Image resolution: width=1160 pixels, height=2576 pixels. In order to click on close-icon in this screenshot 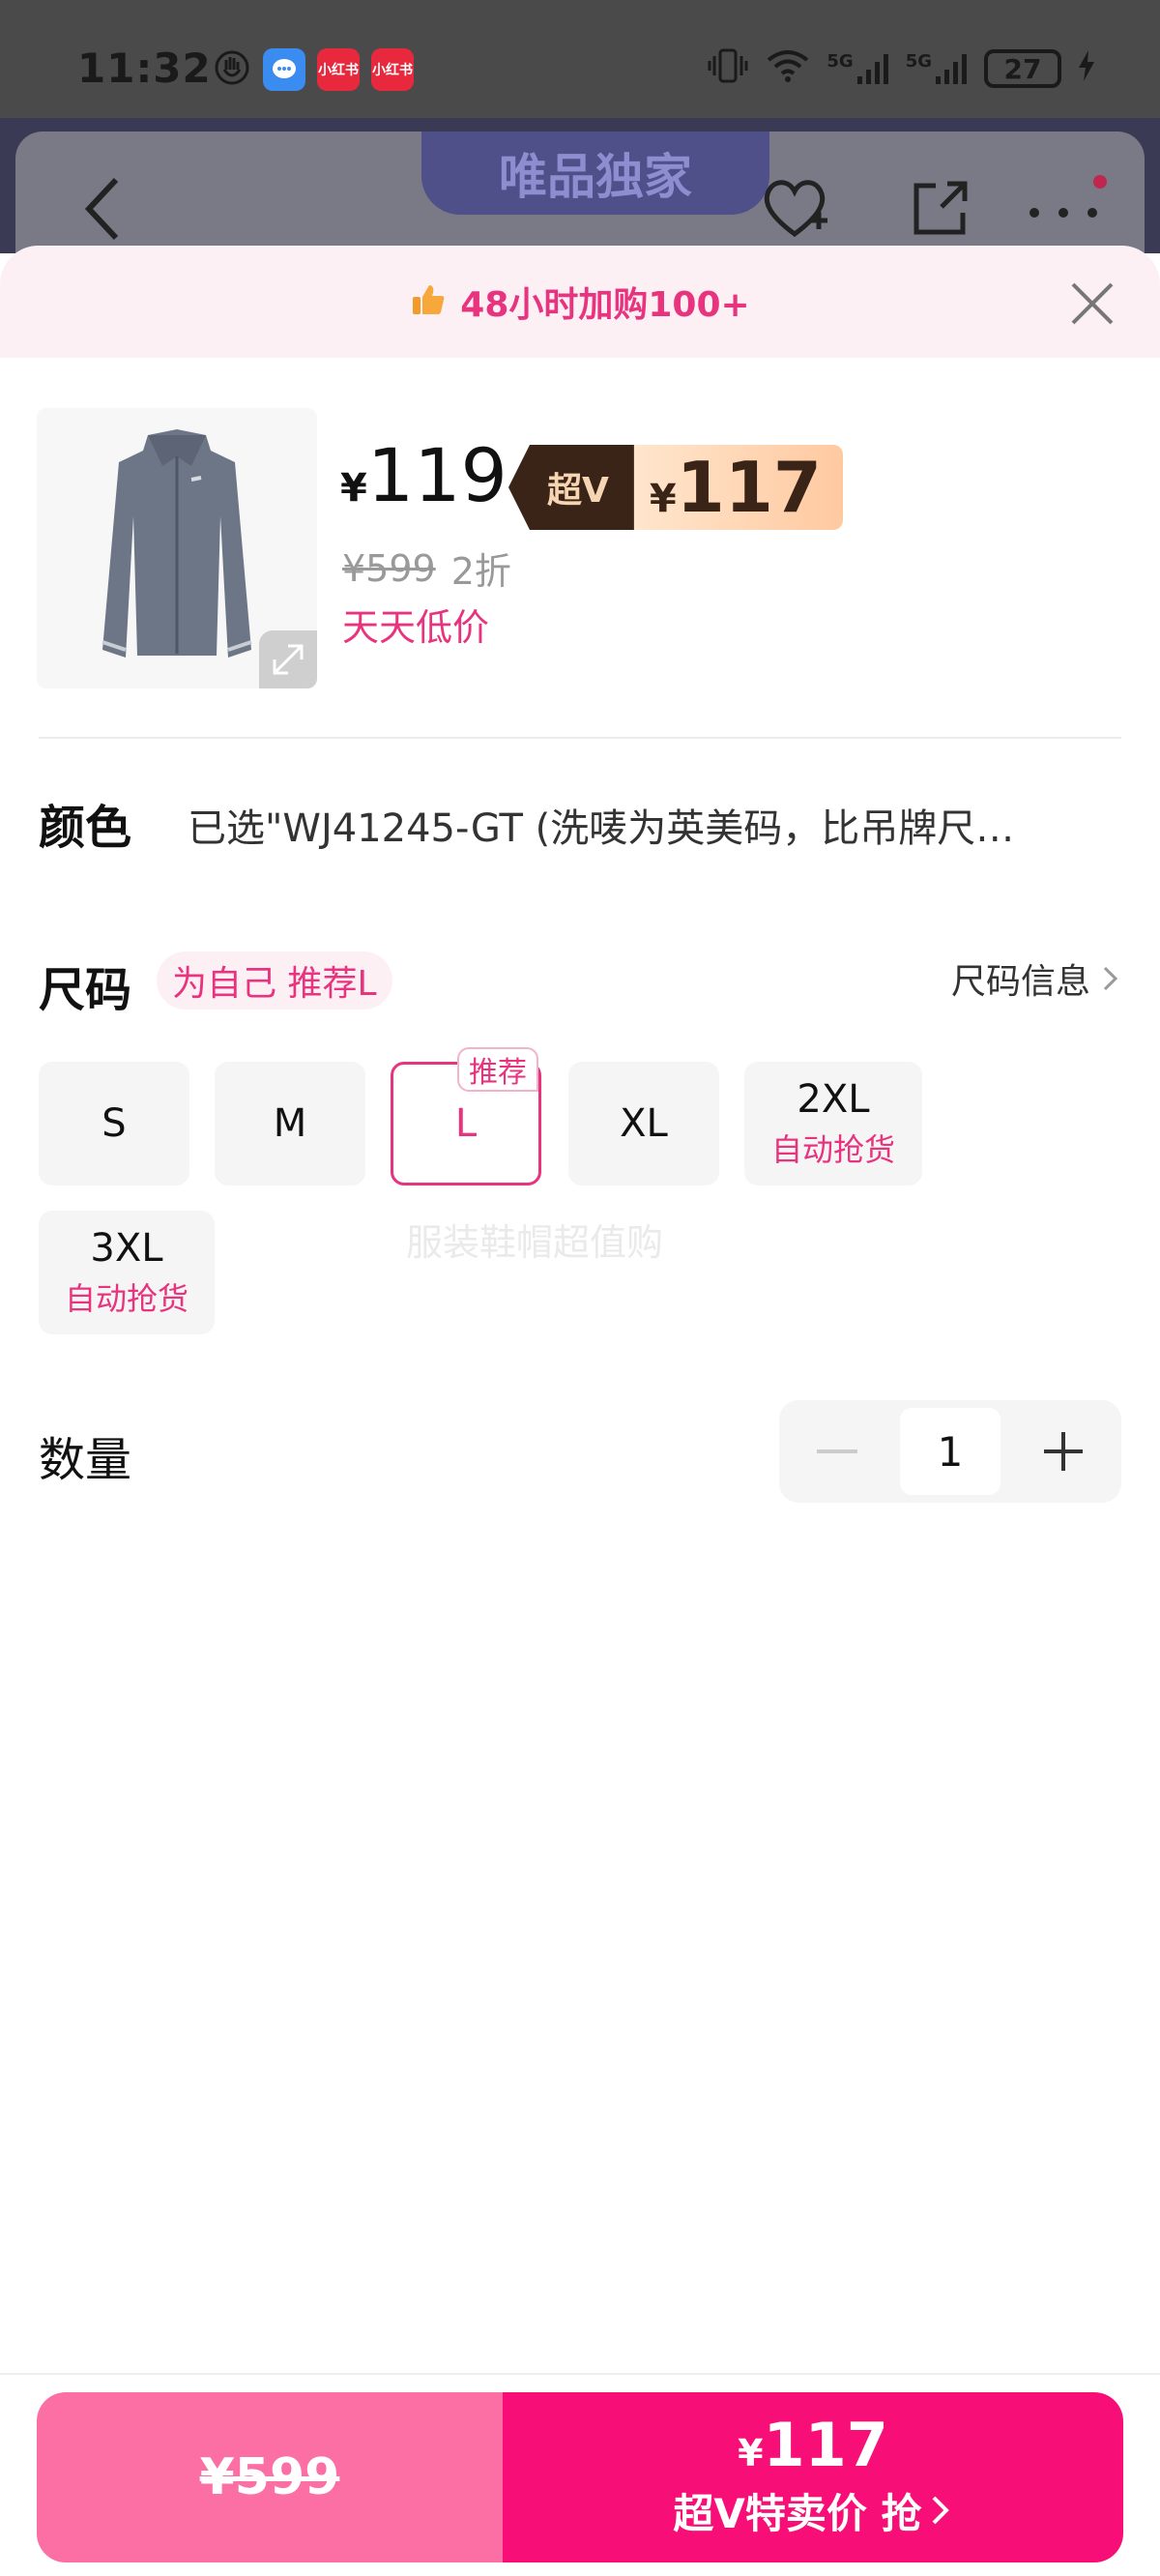, I will do `click(1092, 303)`.